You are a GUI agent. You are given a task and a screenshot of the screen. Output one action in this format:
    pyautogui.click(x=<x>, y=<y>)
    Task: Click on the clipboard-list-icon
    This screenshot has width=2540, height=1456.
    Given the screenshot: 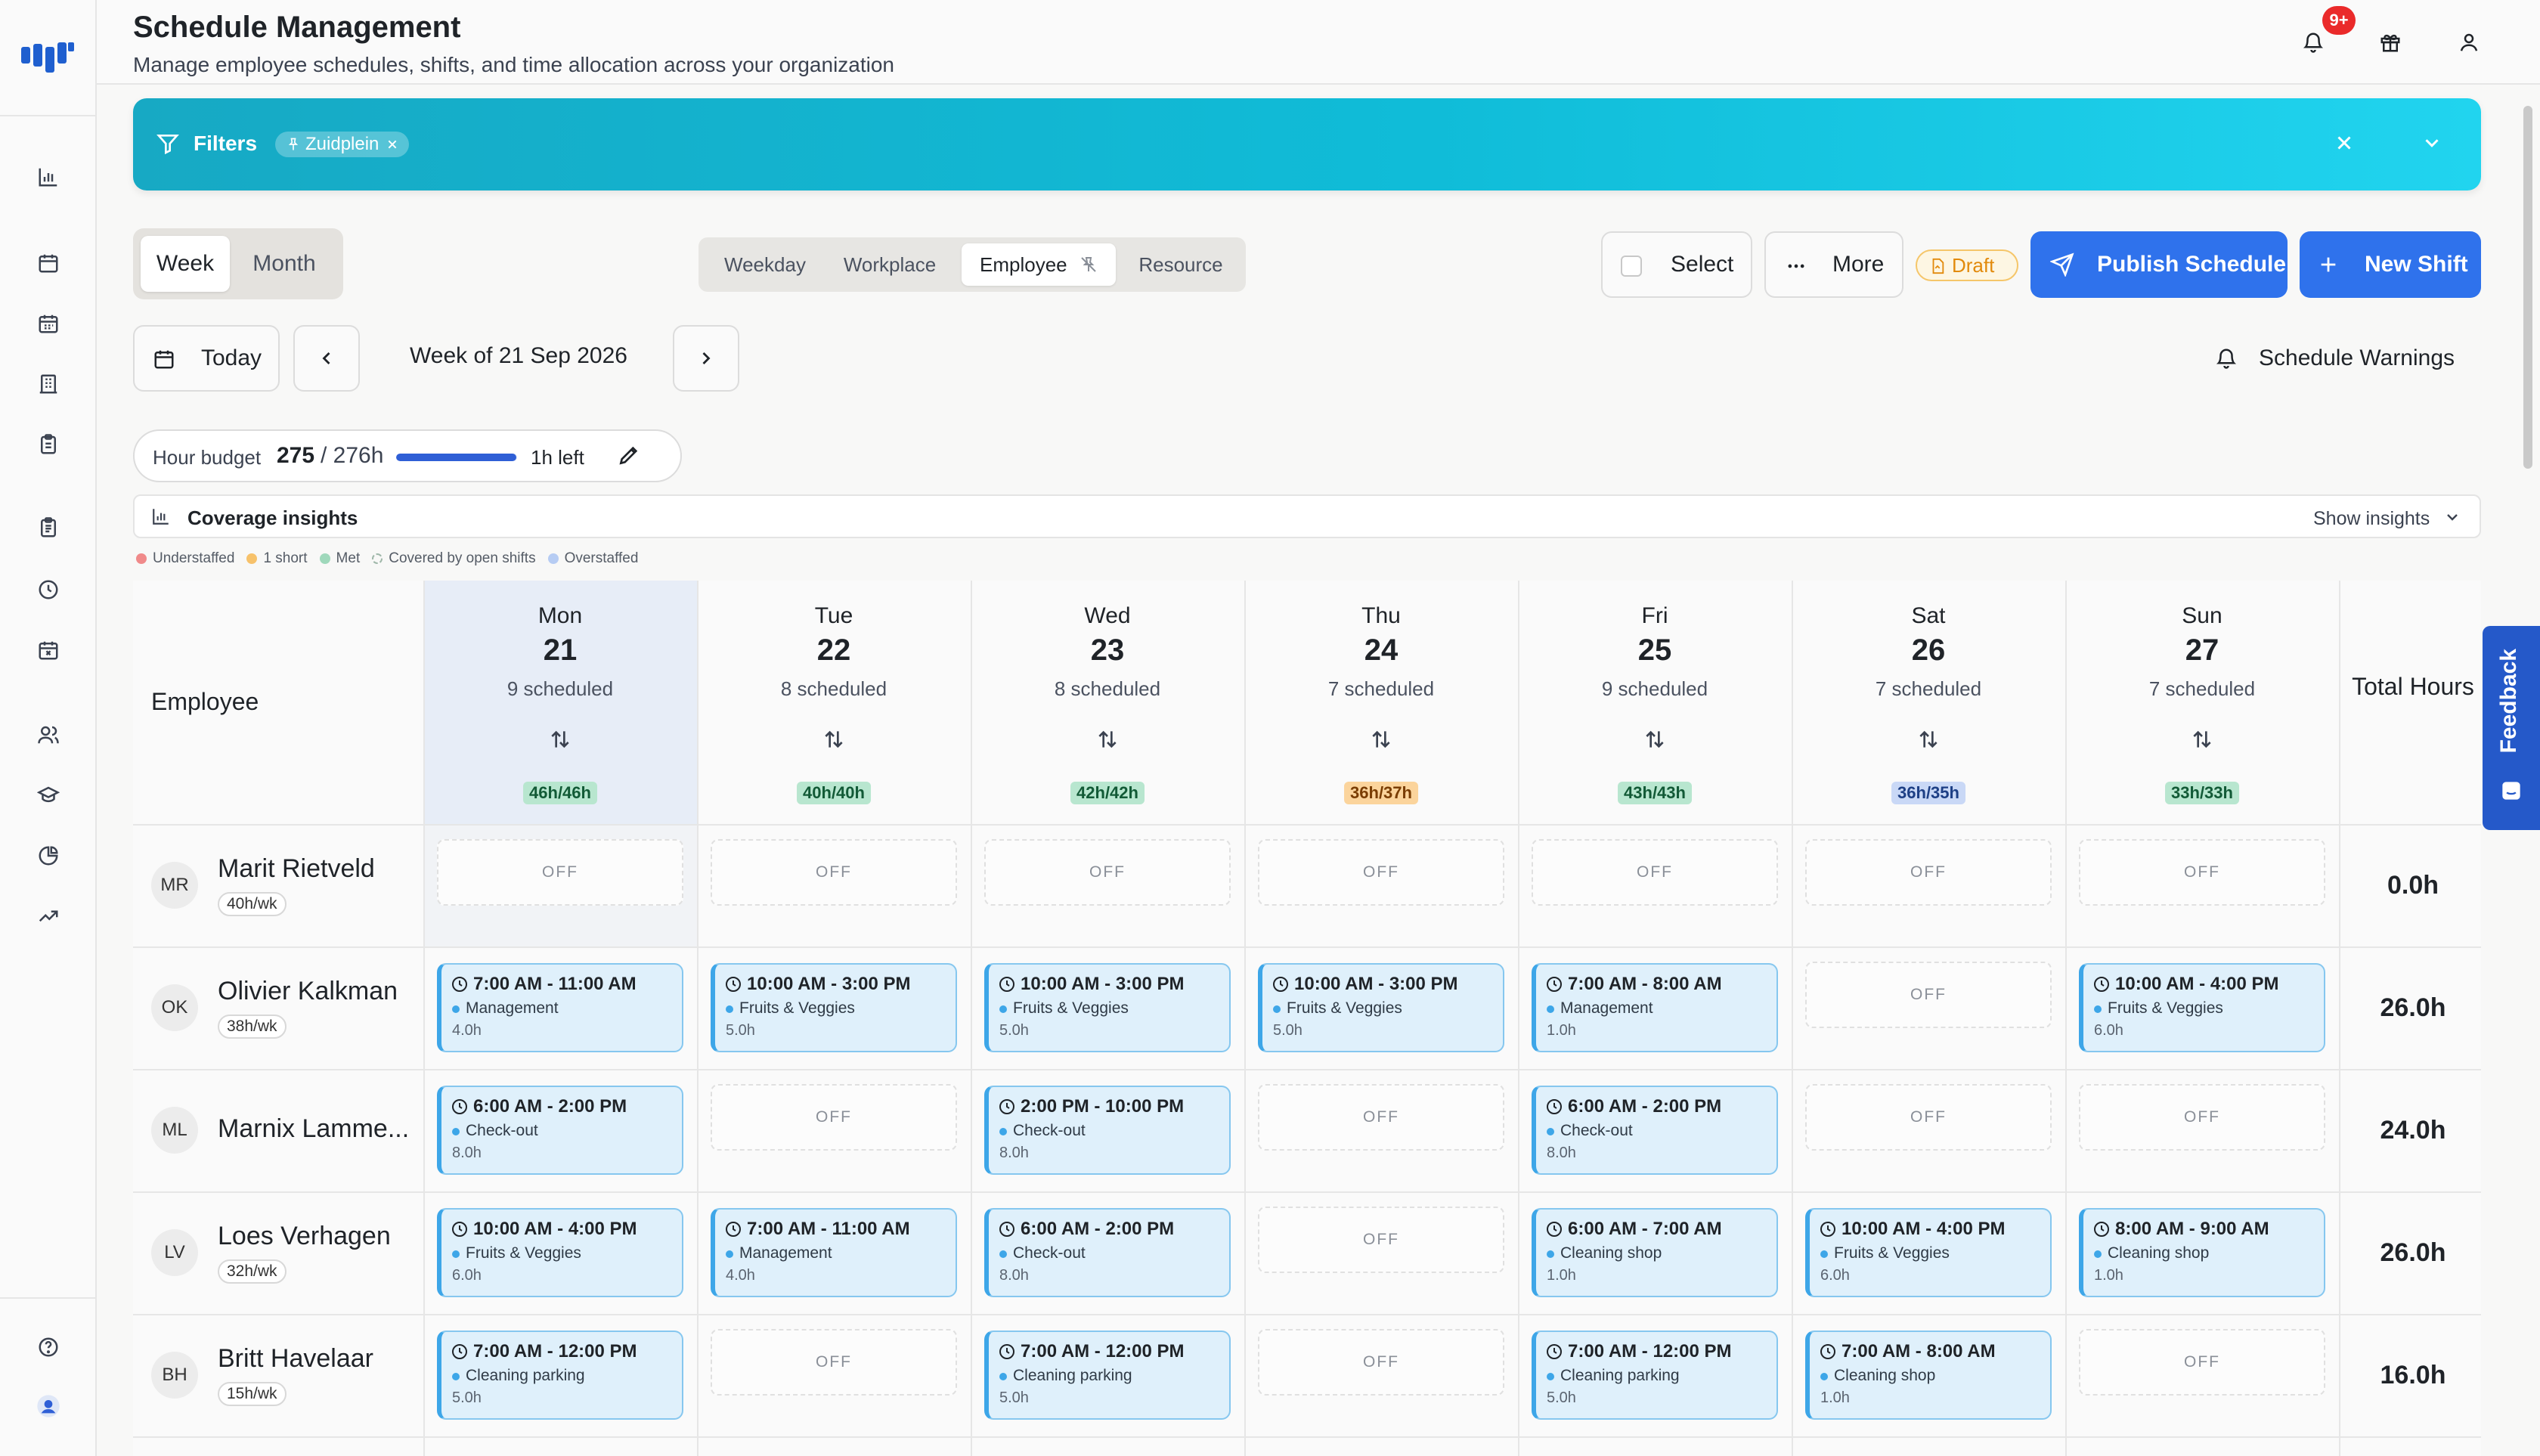 What is the action you would take?
    pyautogui.click(x=49, y=527)
    